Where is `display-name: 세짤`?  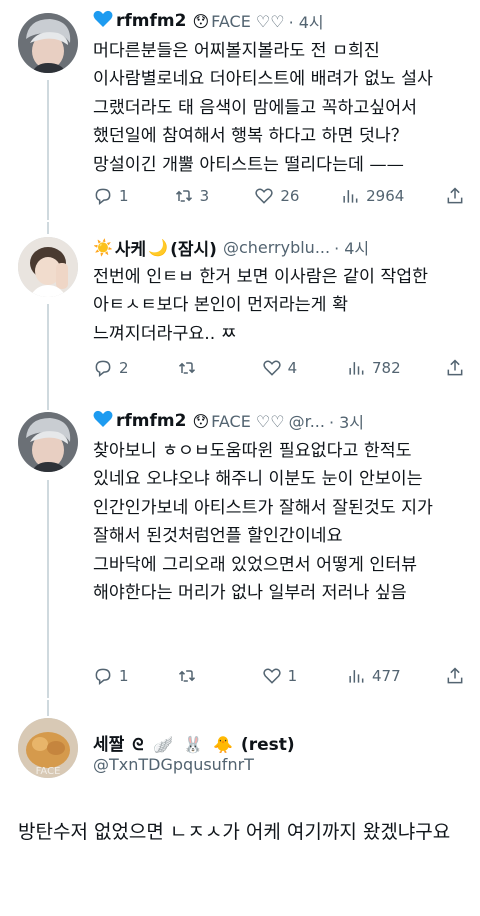
display-name: 세짤 is located at coordinates (108, 745).